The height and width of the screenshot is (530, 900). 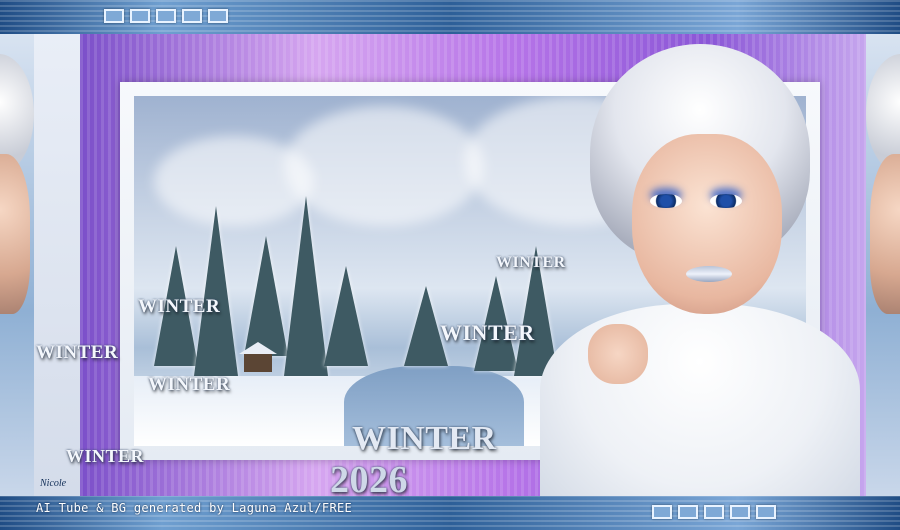 What do you see at coordinates (53, 483) in the screenshot?
I see `artist-signature: Nicole` at bounding box center [53, 483].